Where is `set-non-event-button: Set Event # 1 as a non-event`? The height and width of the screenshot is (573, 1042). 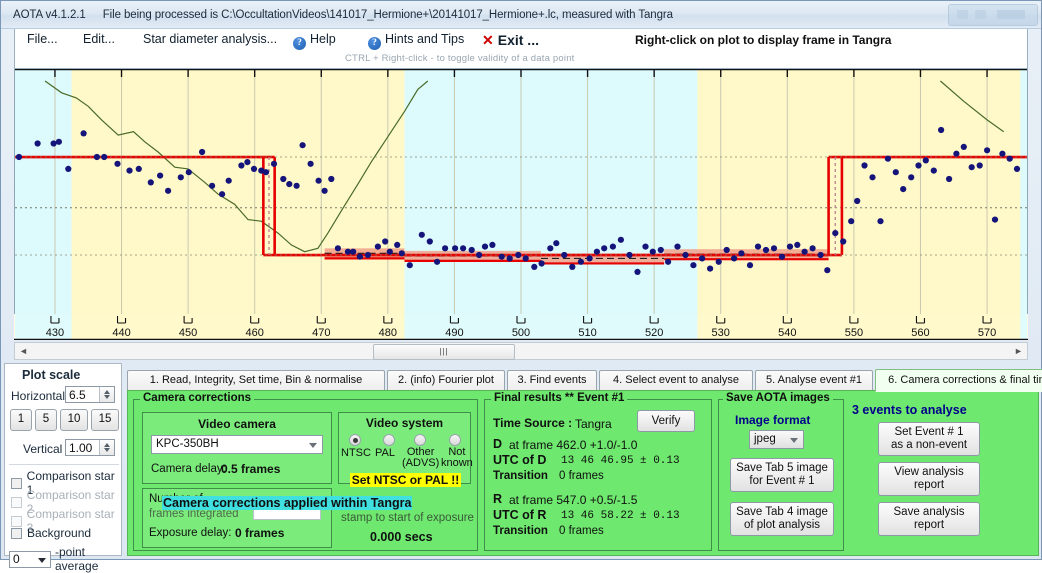
set-non-event-button: Set Event # 1 as a non-event is located at coordinates (929, 439).